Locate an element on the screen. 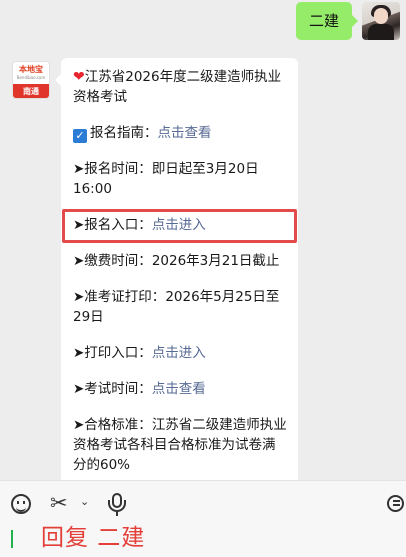 Image resolution: width=406 pixels, height=557 pixels. item-label: ➤报名时间： is located at coordinates (112, 169).